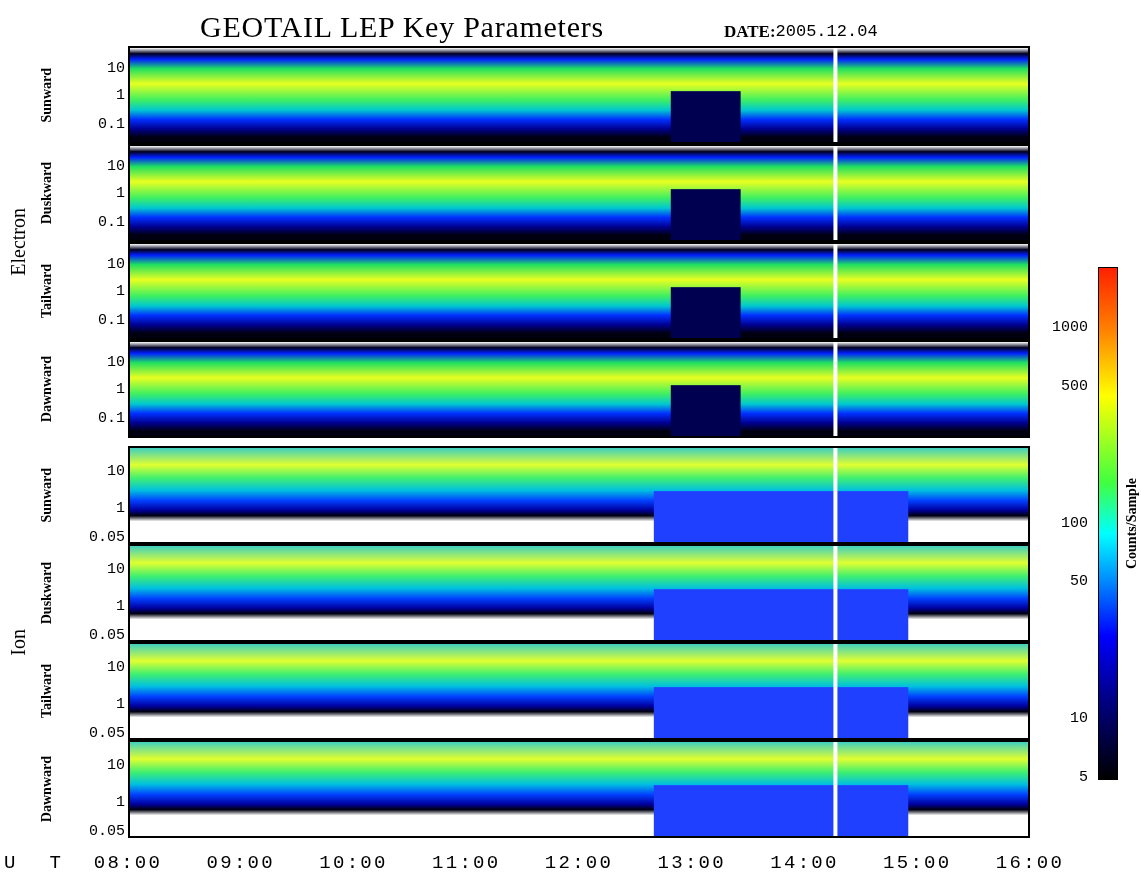  I want to click on group-label: Electron, so click(18, 242).